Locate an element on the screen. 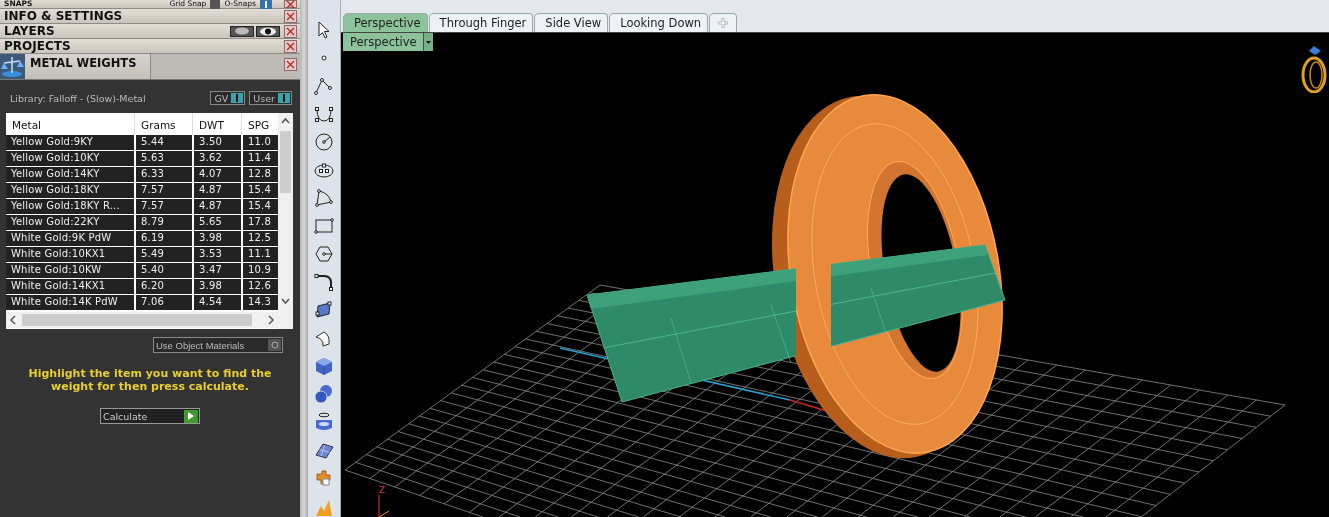 The height and width of the screenshot is (517, 1329). table-cell: 14.3 is located at coordinates (259, 303).